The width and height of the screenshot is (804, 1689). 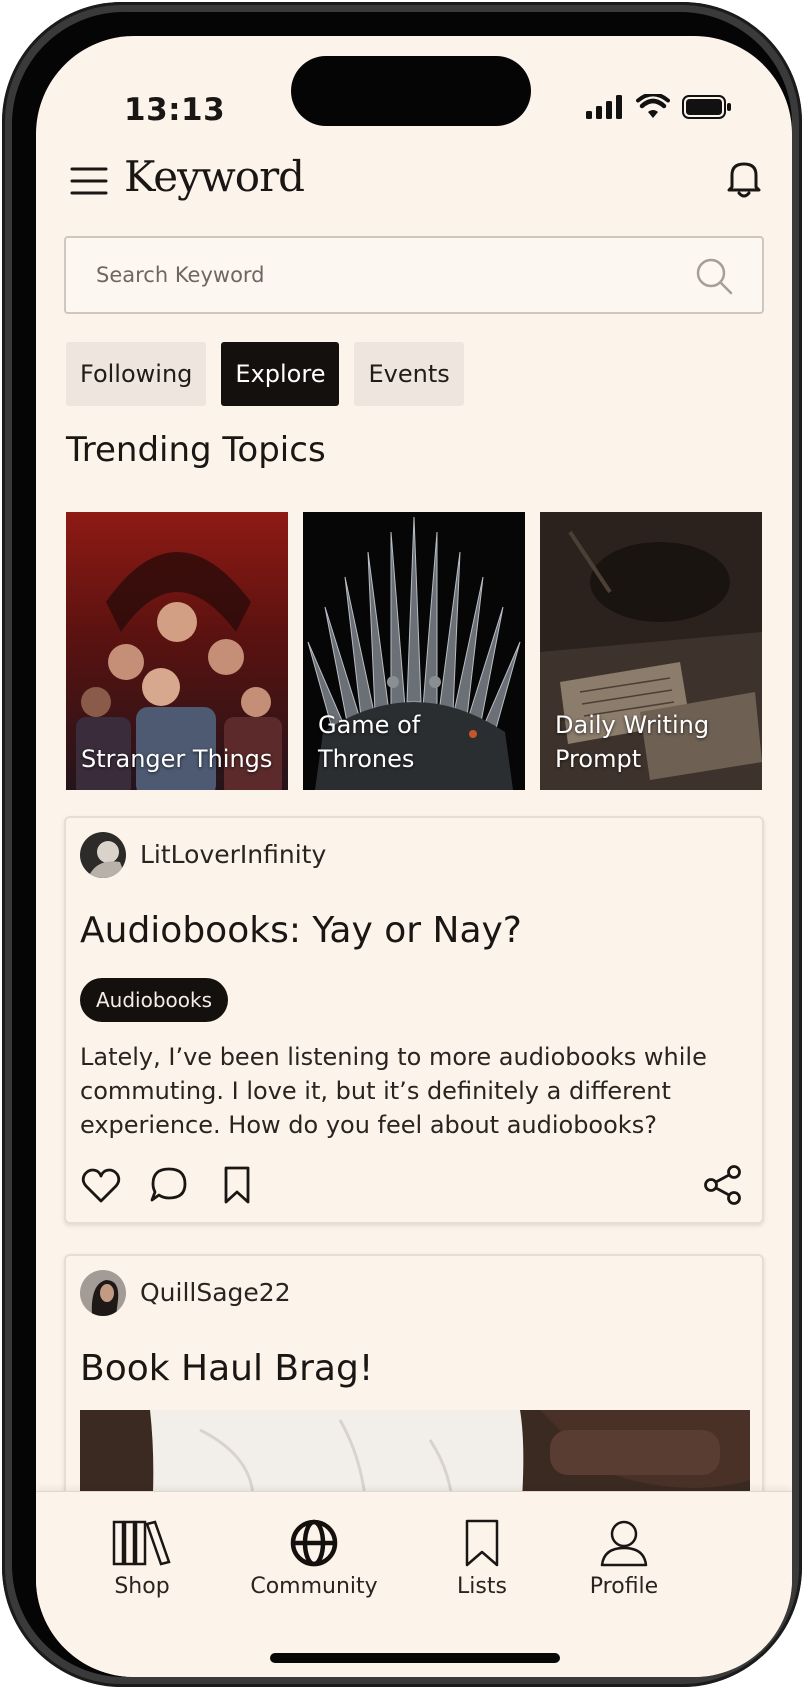 I want to click on nav-profile: Profile, so click(x=624, y=1558).